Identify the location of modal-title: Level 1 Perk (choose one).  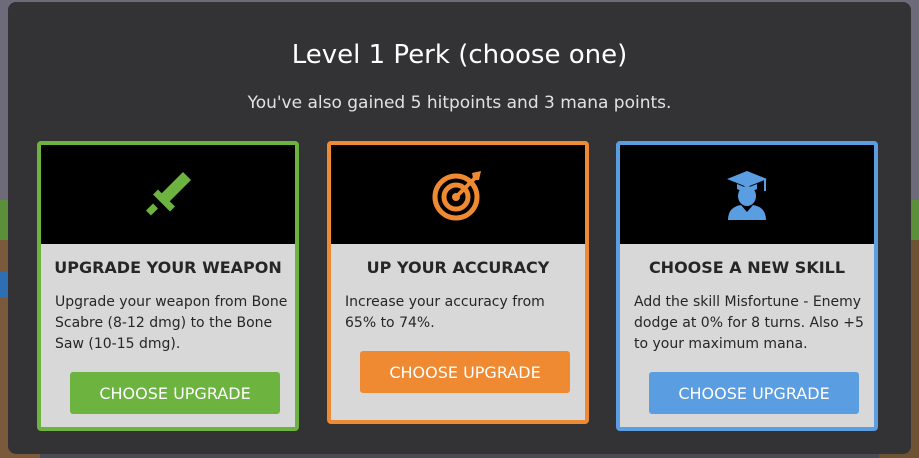
(459, 55).